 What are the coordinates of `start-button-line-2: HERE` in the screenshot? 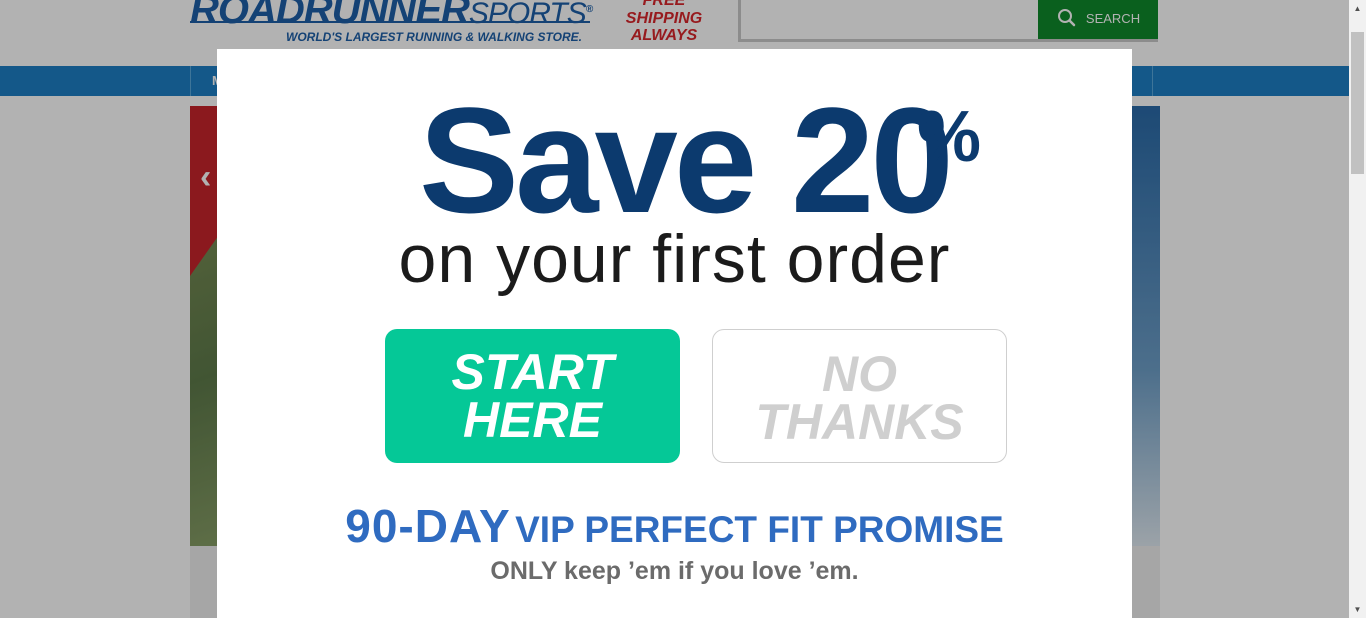 It's located at (532, 420).